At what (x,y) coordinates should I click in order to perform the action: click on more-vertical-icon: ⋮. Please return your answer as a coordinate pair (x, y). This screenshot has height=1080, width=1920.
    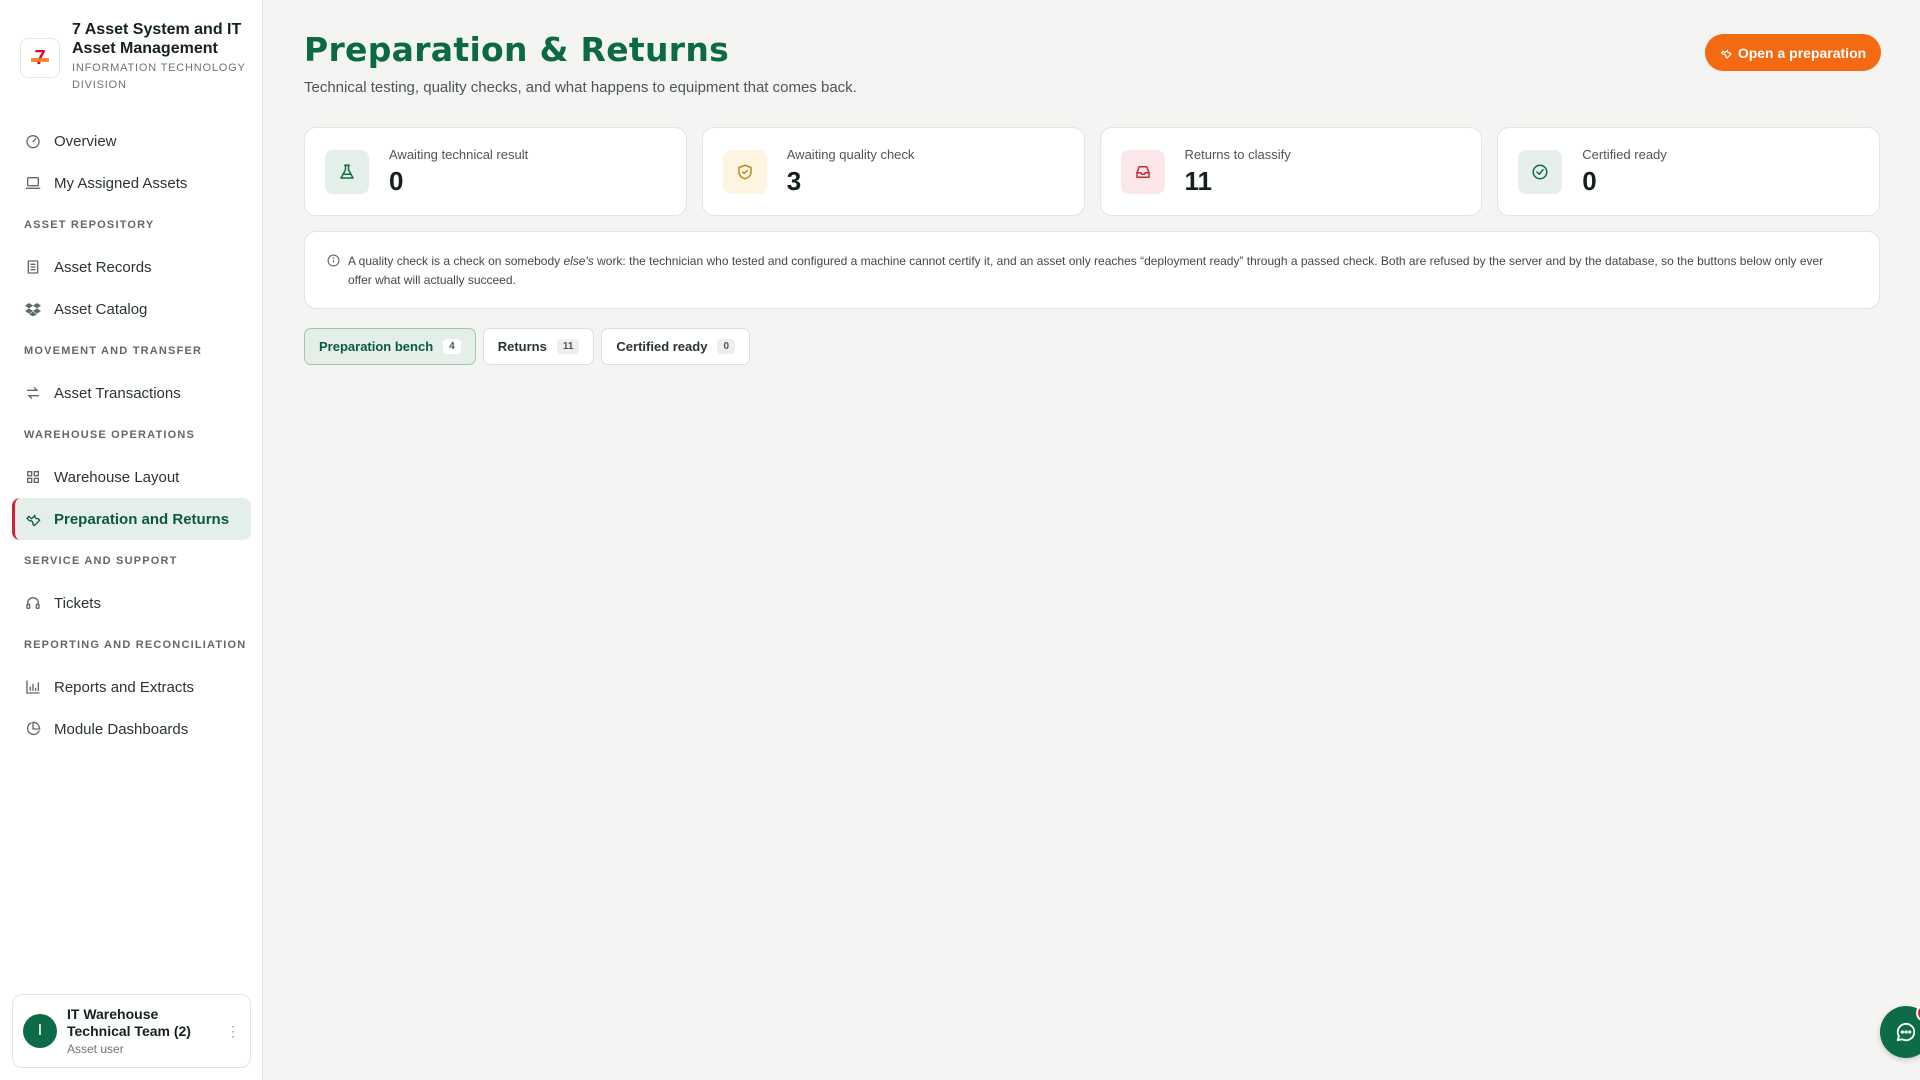
    Looking at the image, I should click on (233, 1031).